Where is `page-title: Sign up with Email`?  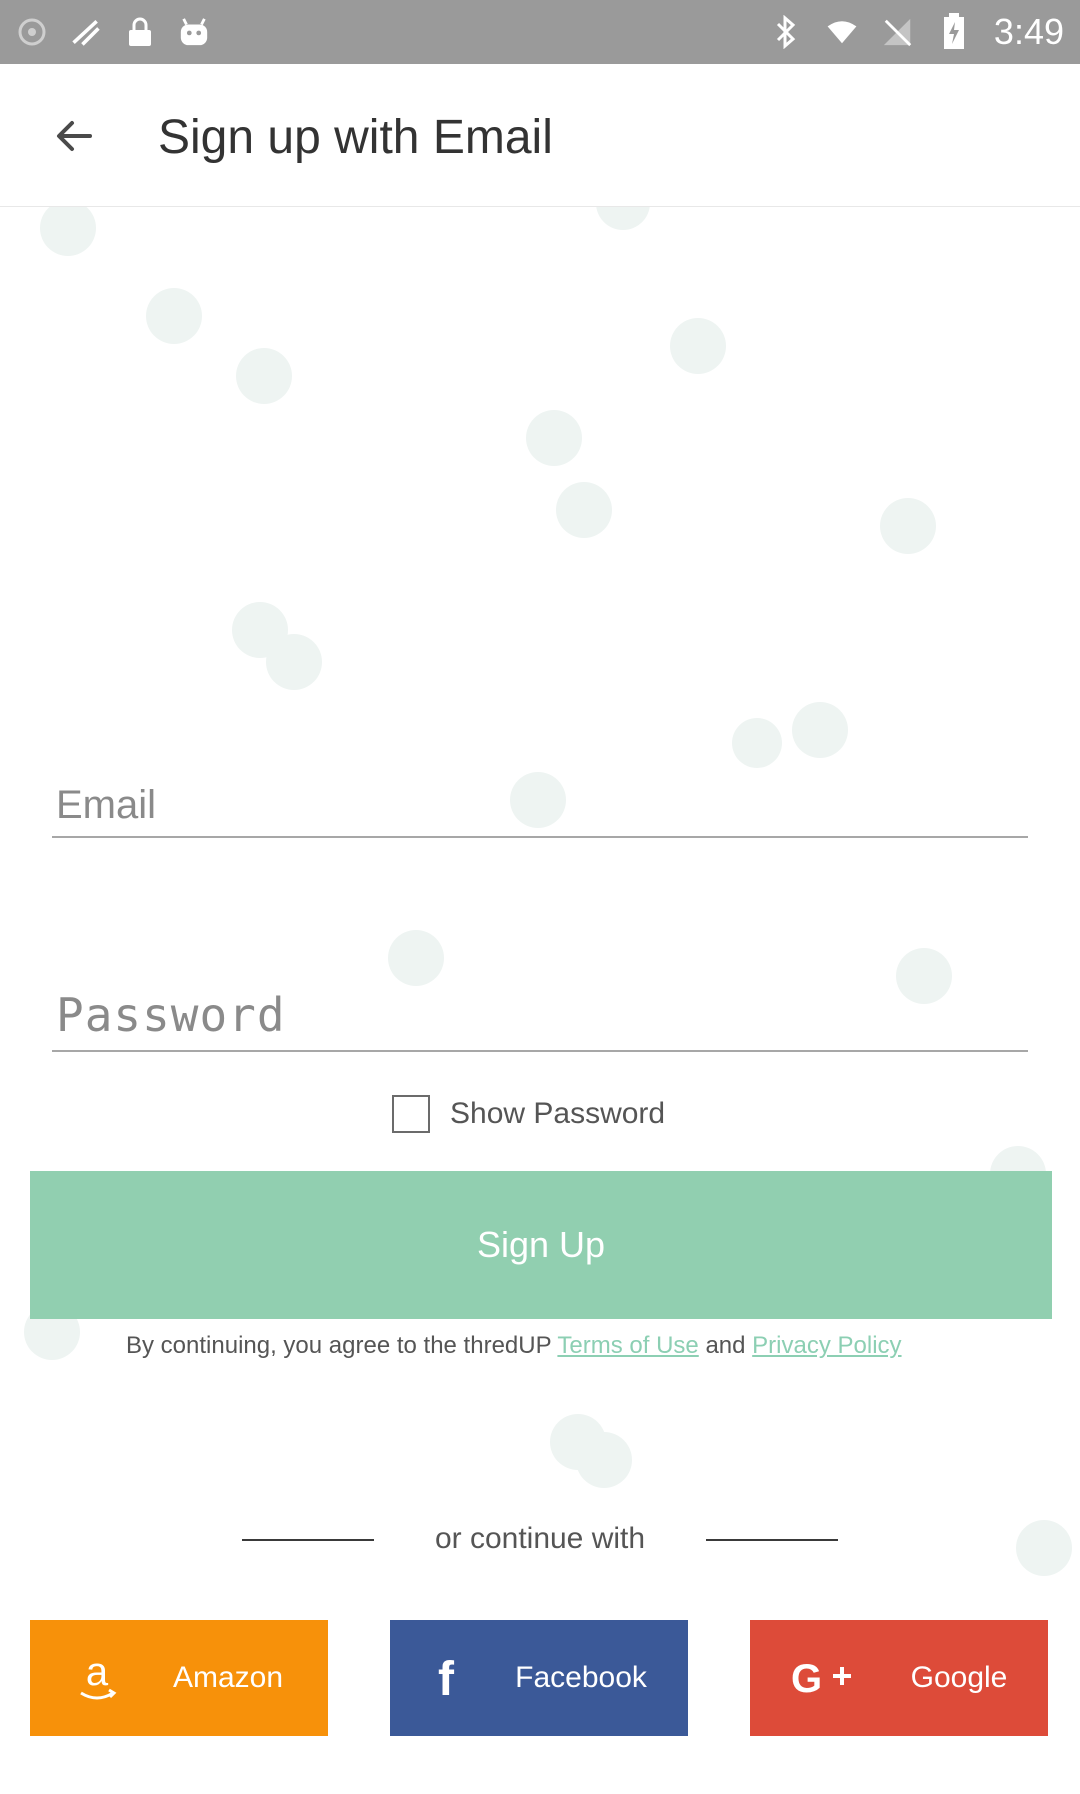 page-title: Sign up with Email is located at coordinates (355, 137).